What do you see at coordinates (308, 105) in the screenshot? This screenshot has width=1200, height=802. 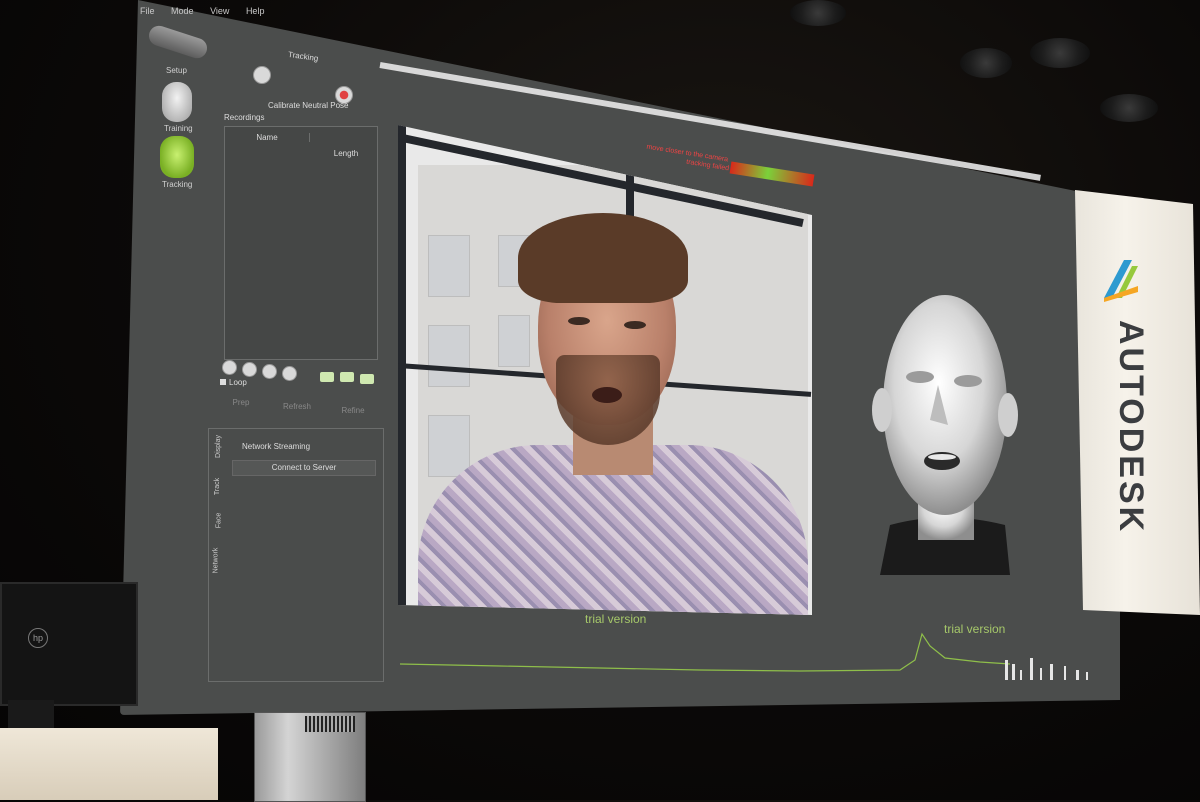 I see `calibrate-neutral-pose-button: Calibrate Neutral Pose` at bounding box center [308, 105].